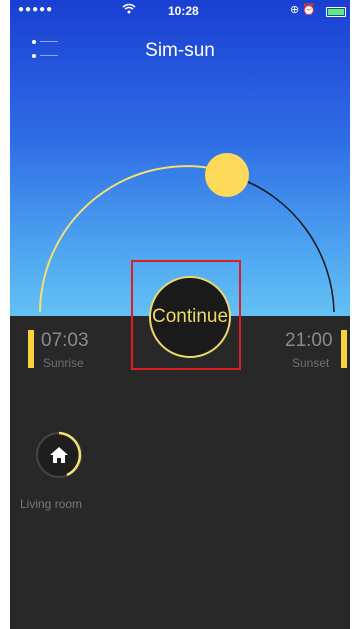  I want to click on sunset-label: Sunset, so click(311, 363).